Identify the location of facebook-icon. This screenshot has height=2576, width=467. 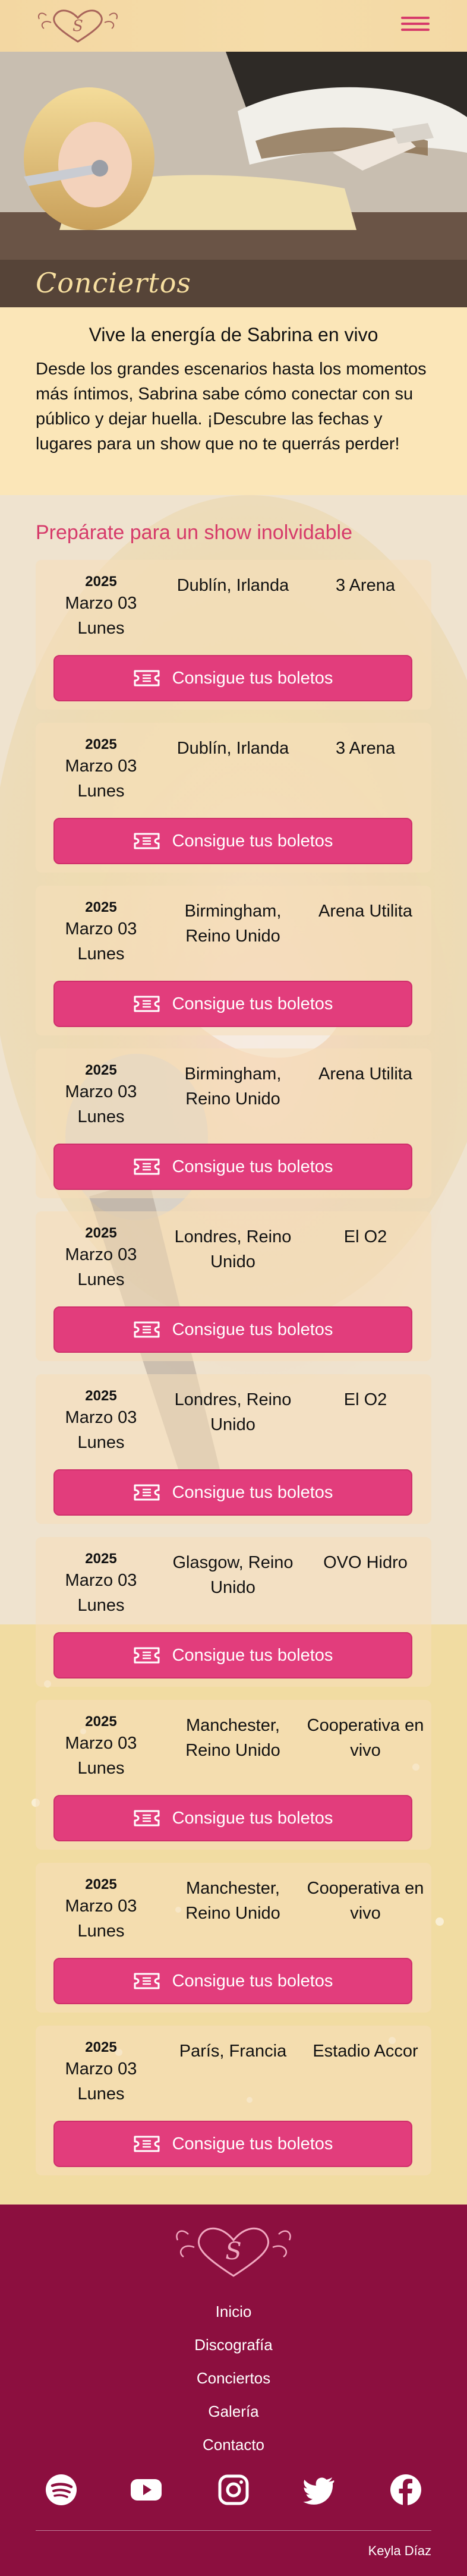
(405, 2489).